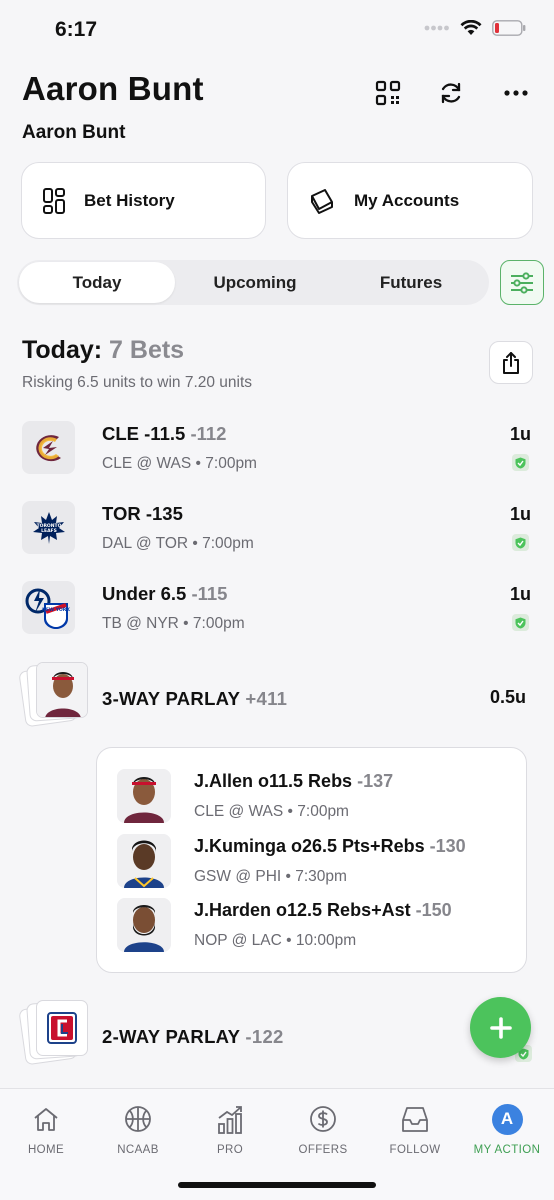 This screenshot has width=554, height=1200. I want to click on parlay-units: 0.5u, so click(508, 697).